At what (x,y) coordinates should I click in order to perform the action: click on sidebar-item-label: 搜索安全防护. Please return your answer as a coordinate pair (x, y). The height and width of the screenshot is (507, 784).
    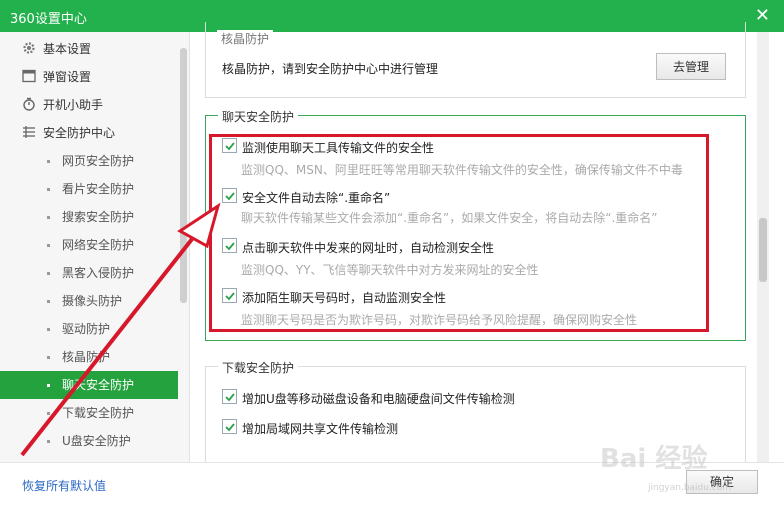
    Looking at the image, I should click on (98, 217).